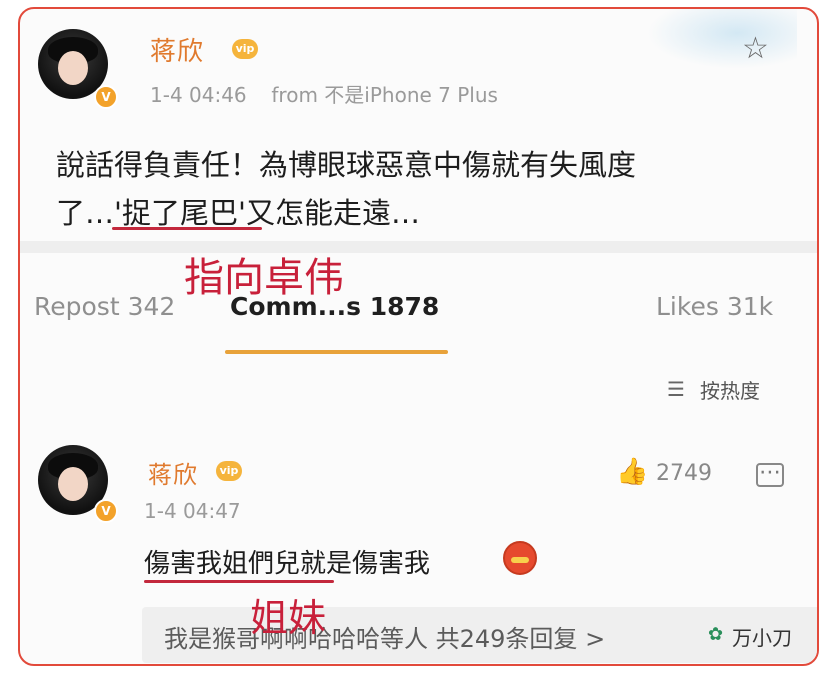 The width and height of the screenshot is (831, 675). What do you see at coordinates (346, 165) in the screenshot?
I see `post-text-line1: 說話得負責任！為博眼球惡意中傷就有失風度` at bounding box center [346, 165].